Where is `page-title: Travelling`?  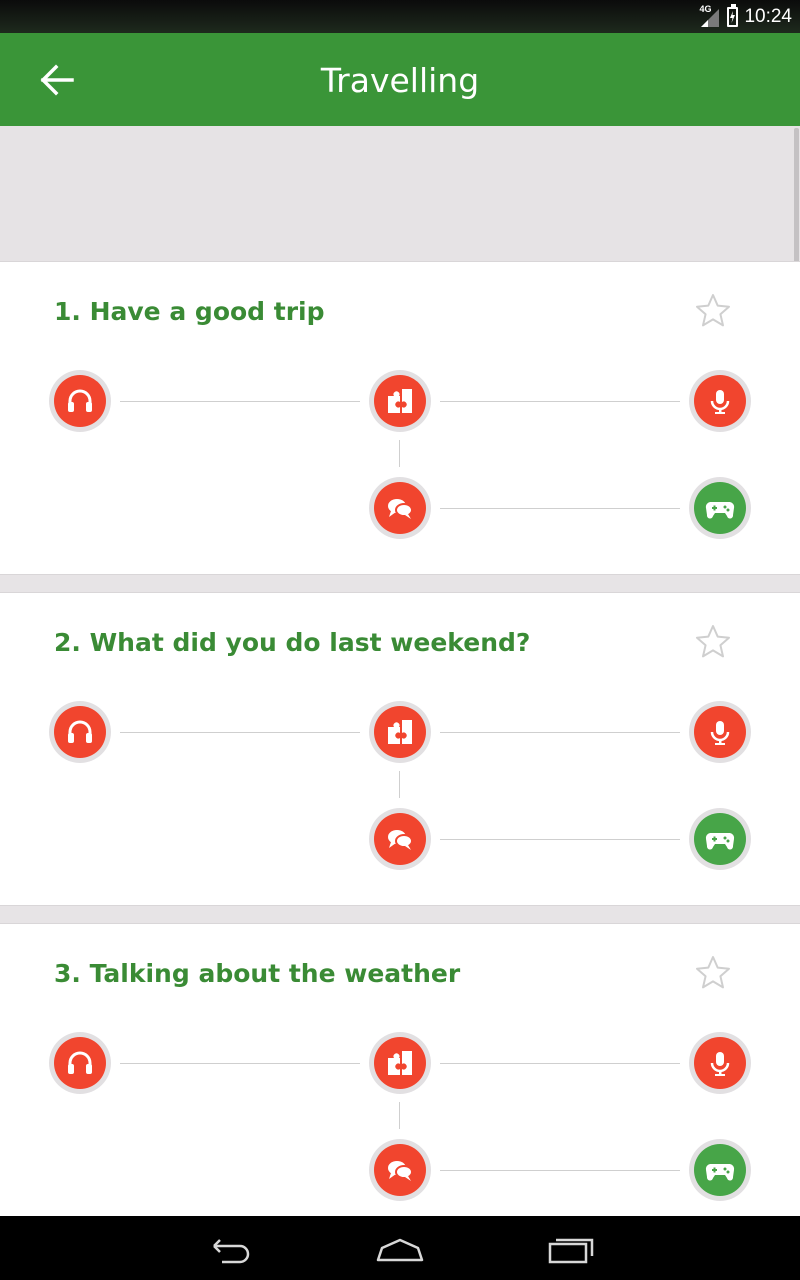 page-title: Travelling is located at coordinates (400, 80).